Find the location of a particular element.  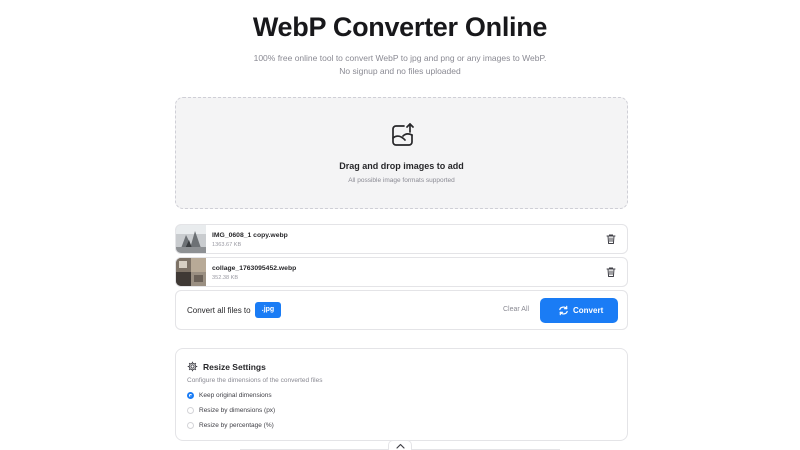

format-select: .jpg is located at coordinates (268, 310).